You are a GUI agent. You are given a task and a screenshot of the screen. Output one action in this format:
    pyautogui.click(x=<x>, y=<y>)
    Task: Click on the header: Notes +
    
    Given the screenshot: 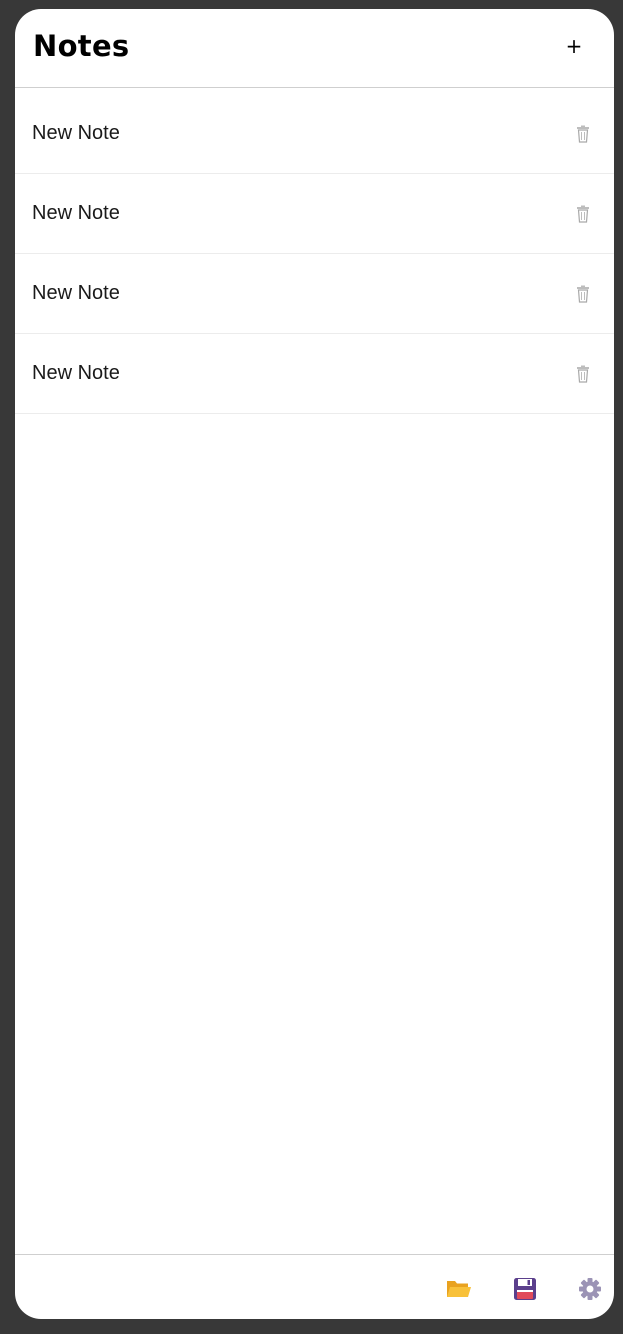 What is the action you would take?
    pyautogui.click(x=314, y=48)
    